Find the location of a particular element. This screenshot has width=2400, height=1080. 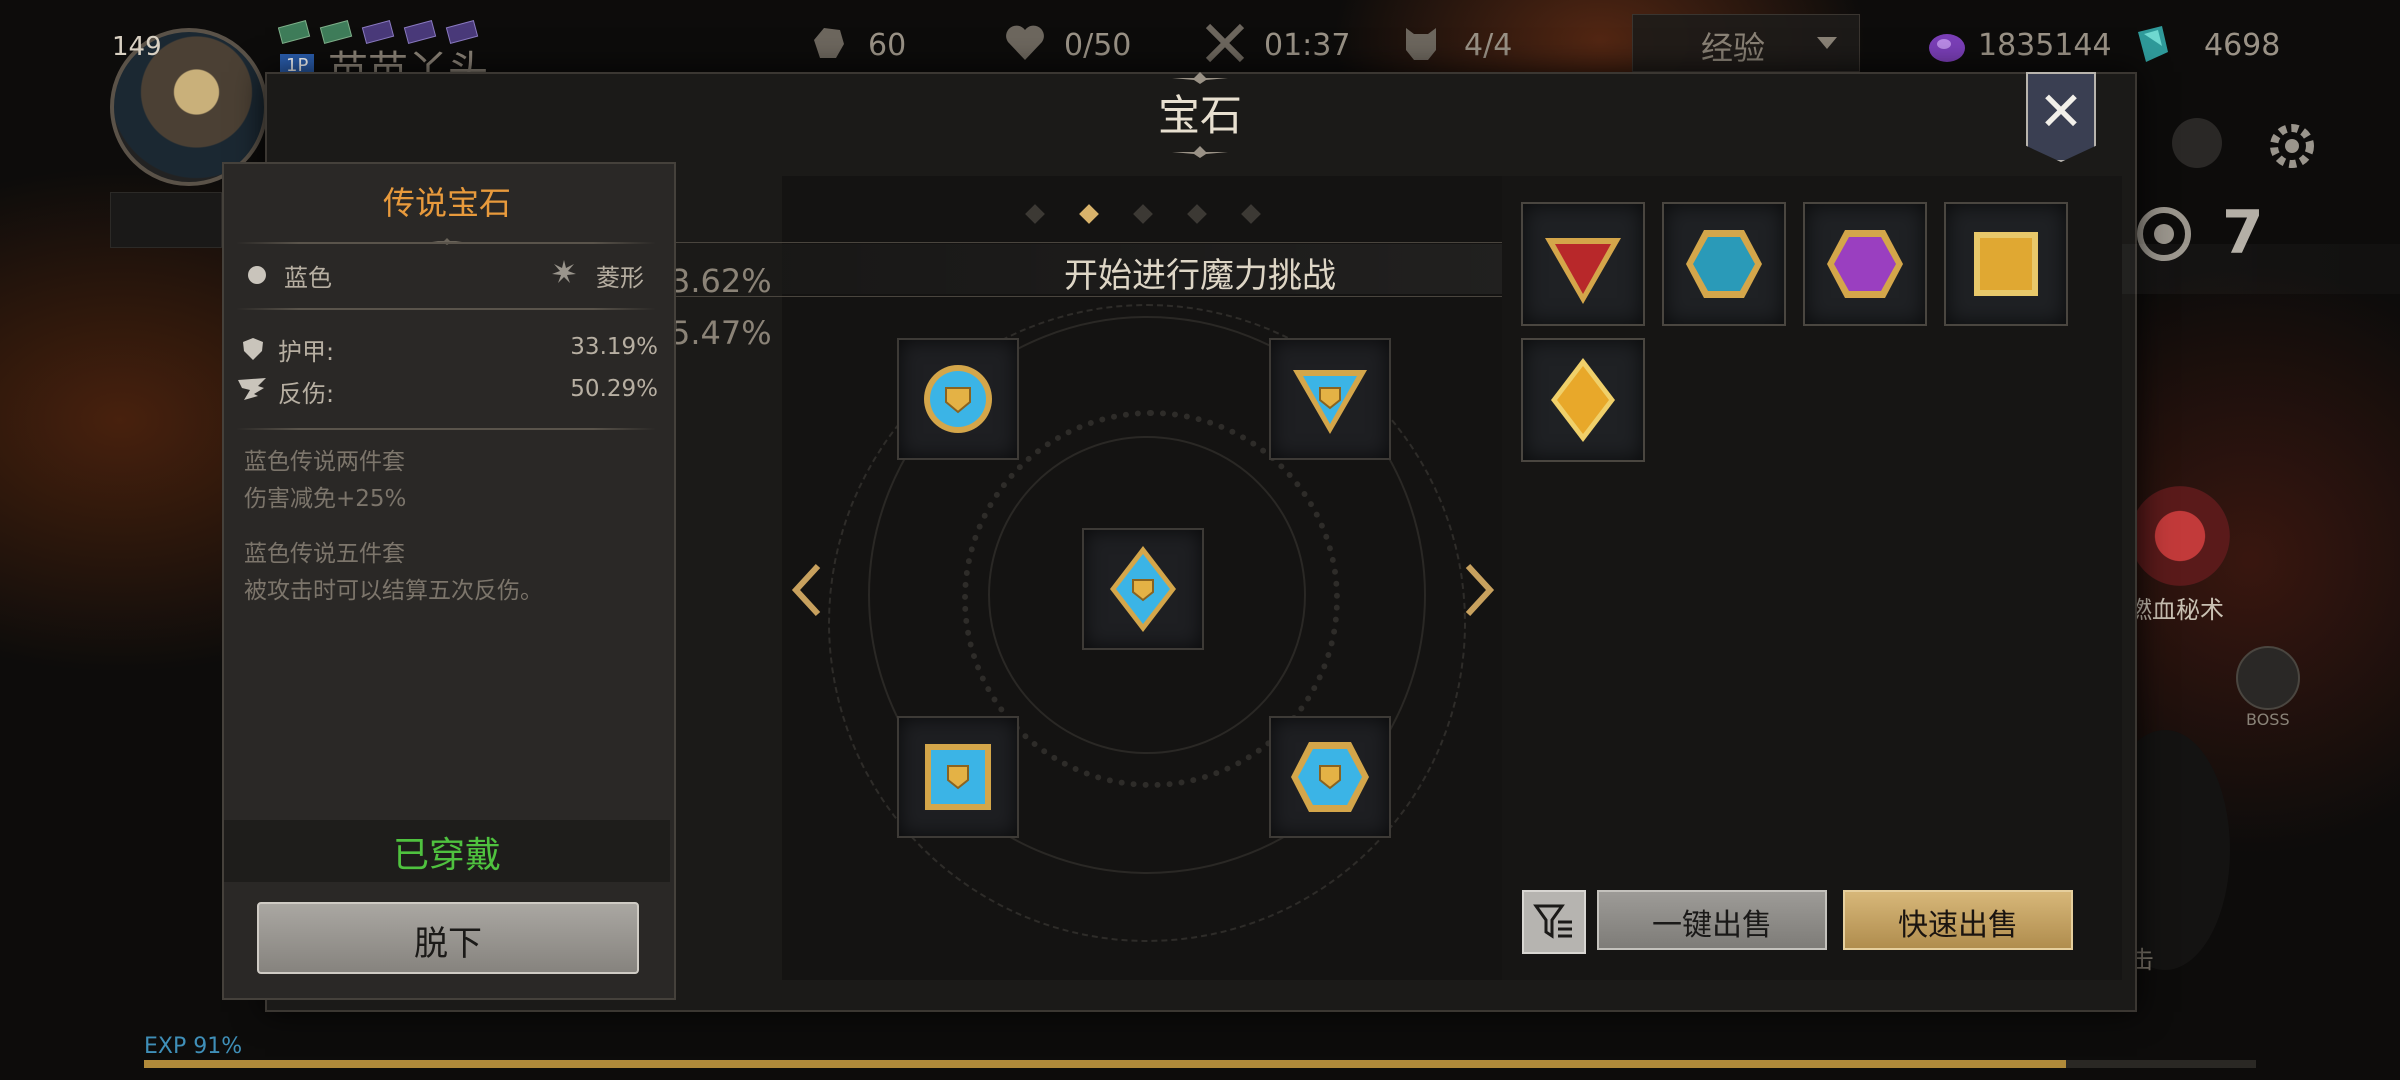

gold-square-gem-icon is located at coordinates (2006, 264).